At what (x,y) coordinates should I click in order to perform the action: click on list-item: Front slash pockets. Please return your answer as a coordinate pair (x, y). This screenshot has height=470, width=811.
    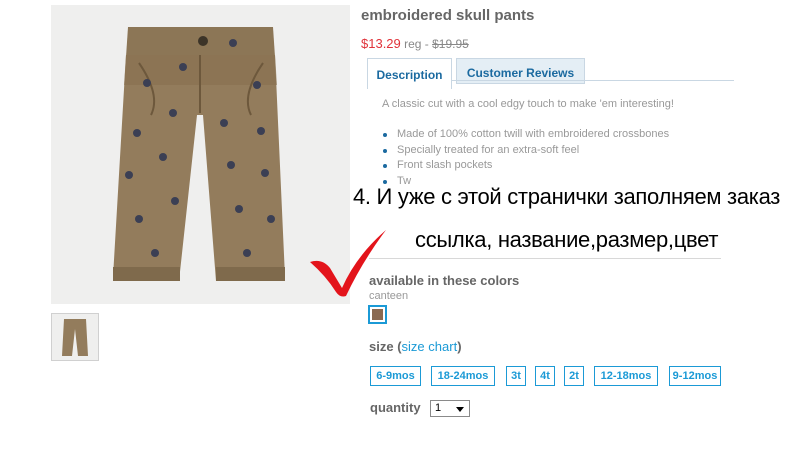
    Looking at the image, I should click on (525, 167).